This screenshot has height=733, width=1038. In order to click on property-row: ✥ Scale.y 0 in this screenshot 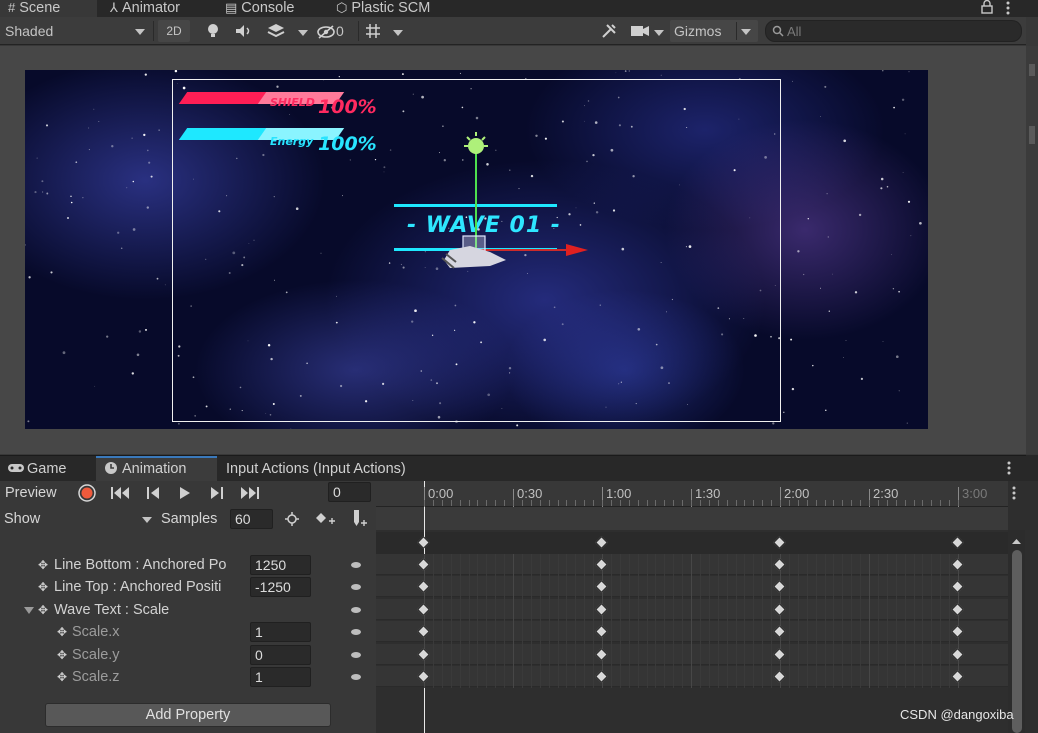, I will do `click(188, 655)`.